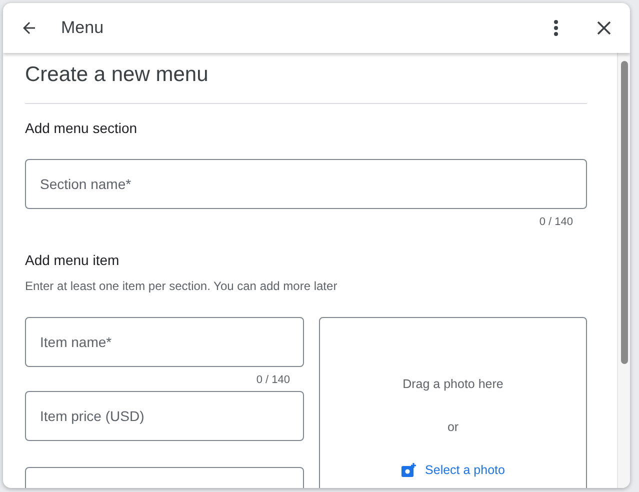  Describe the element at coordinates (164, 416) in the screenshot. I see `text-field: Item price (USD)` at that location.